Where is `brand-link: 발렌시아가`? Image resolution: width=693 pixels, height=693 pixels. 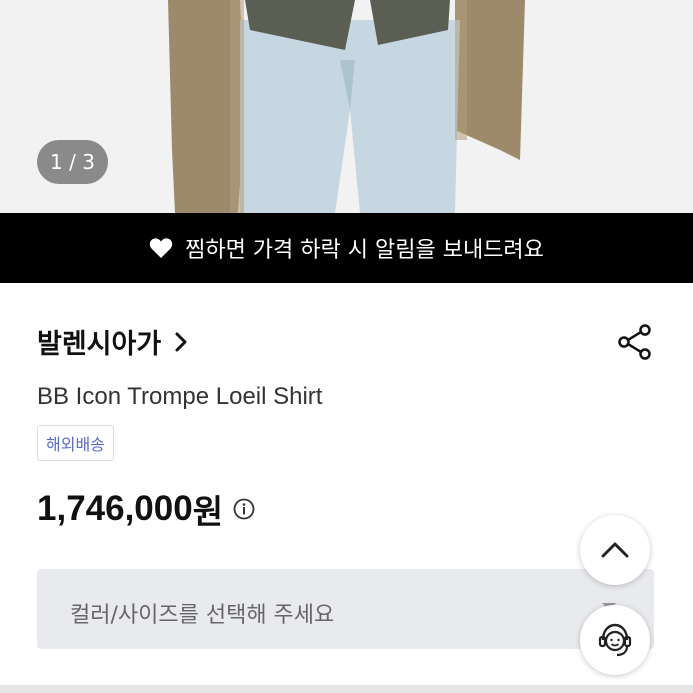 brand-link: 발렌시아가 is located at coordinates (113, 341).